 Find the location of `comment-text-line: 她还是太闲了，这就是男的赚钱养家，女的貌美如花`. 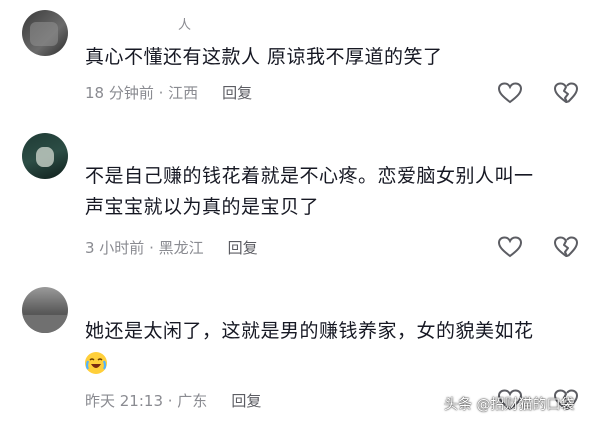

comment-text-line: 她还是太闲了，这就是男的赚钱养家，女的貌美如花 is located at coordinates (309, 331).